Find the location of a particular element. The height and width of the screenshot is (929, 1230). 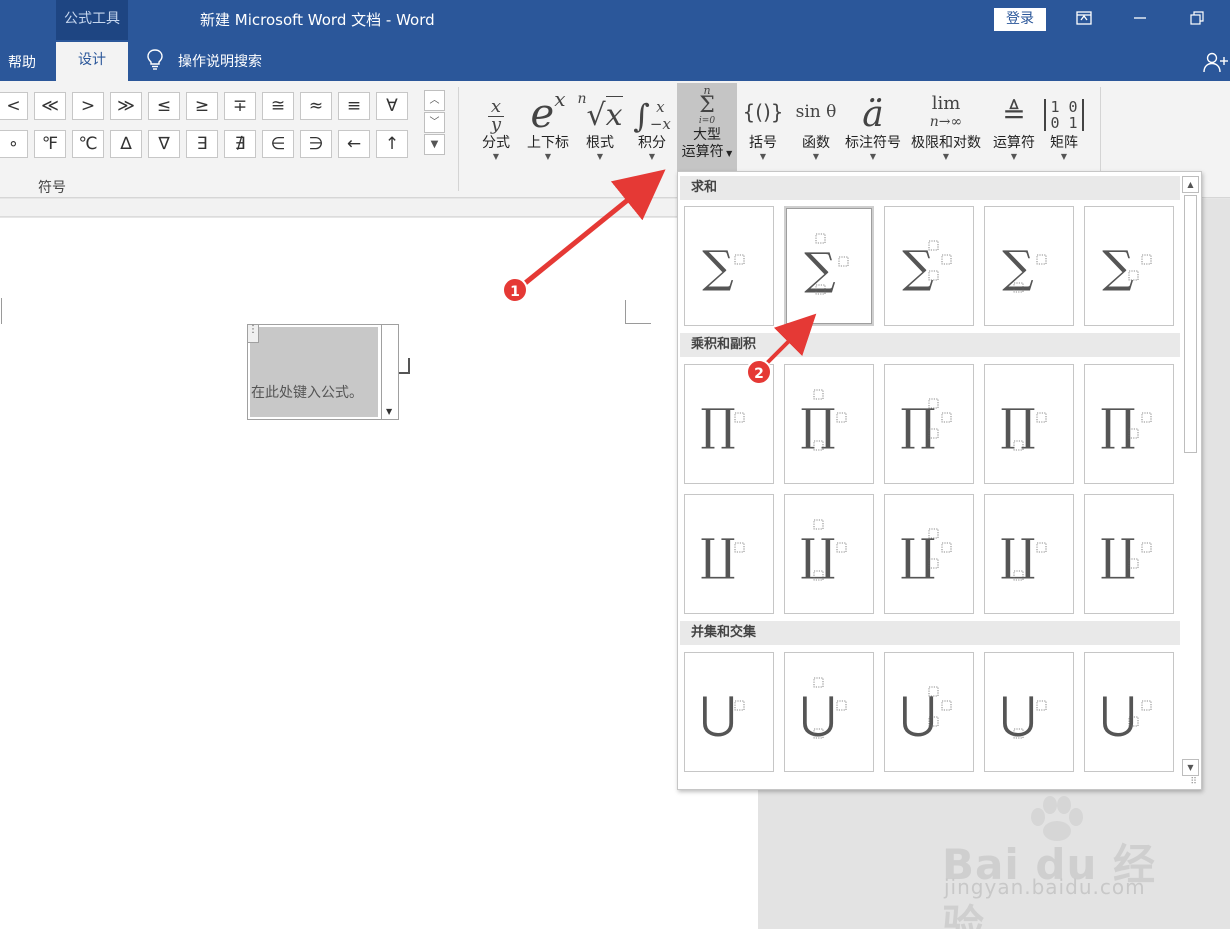

annotation-badge-1: 1 is located at coordinates (515, 290).